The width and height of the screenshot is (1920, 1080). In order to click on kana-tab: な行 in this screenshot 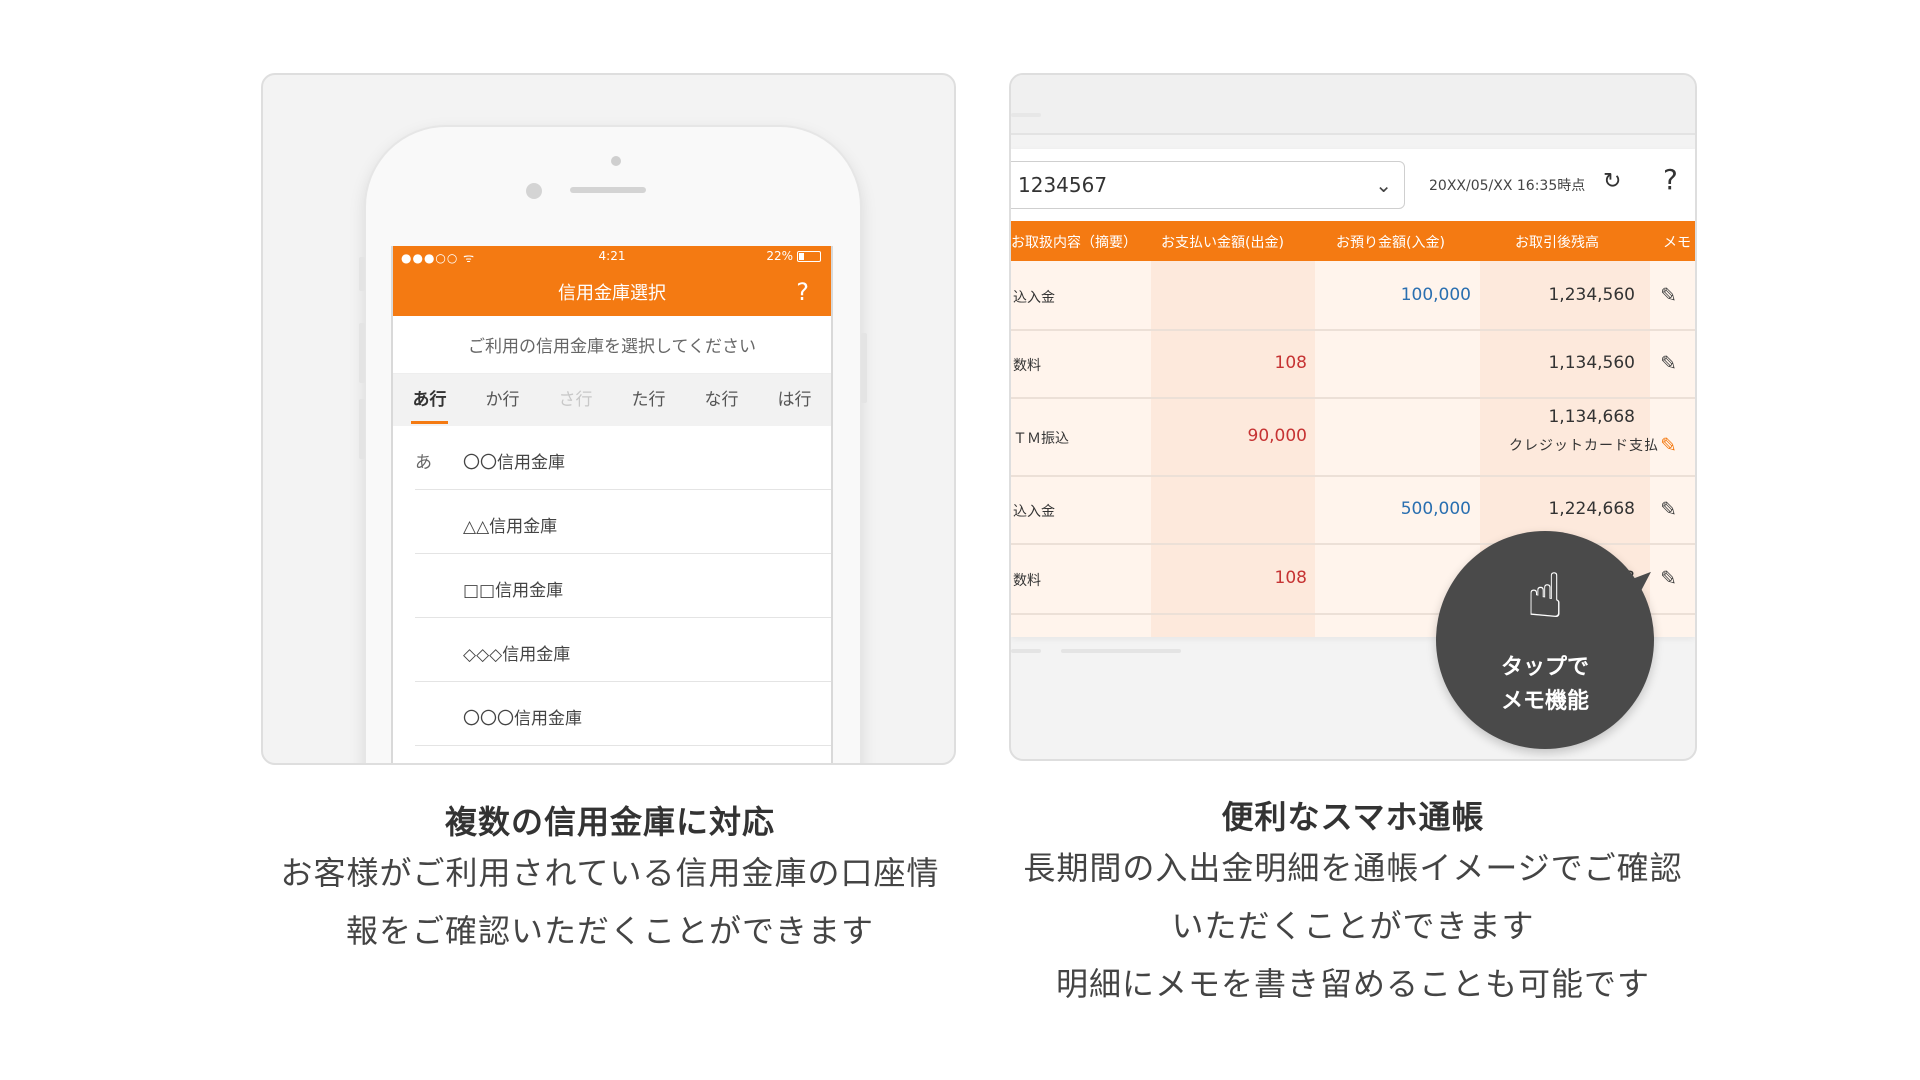, I will do `click(721, 400)`.